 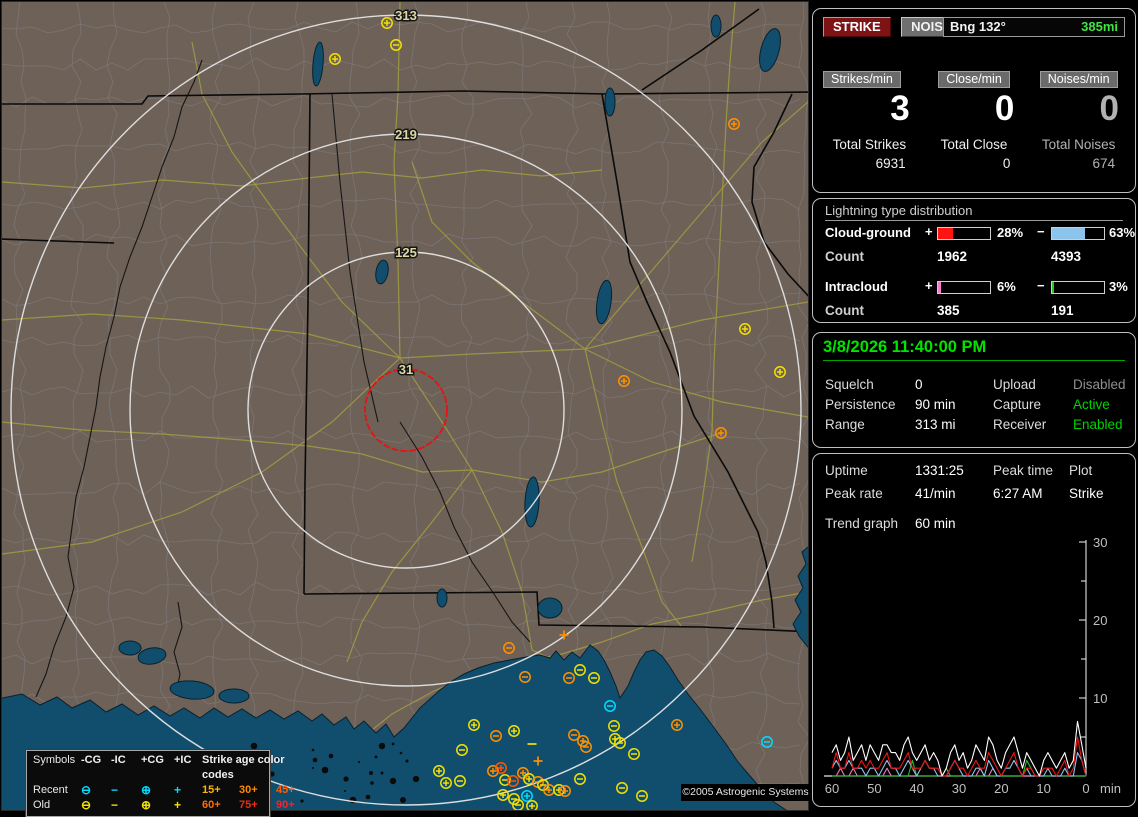 What do you see at coordinates (1099, 26) in the screenshot?
I see `bearing-range: 385mi` at bounding box center [1099, 26].